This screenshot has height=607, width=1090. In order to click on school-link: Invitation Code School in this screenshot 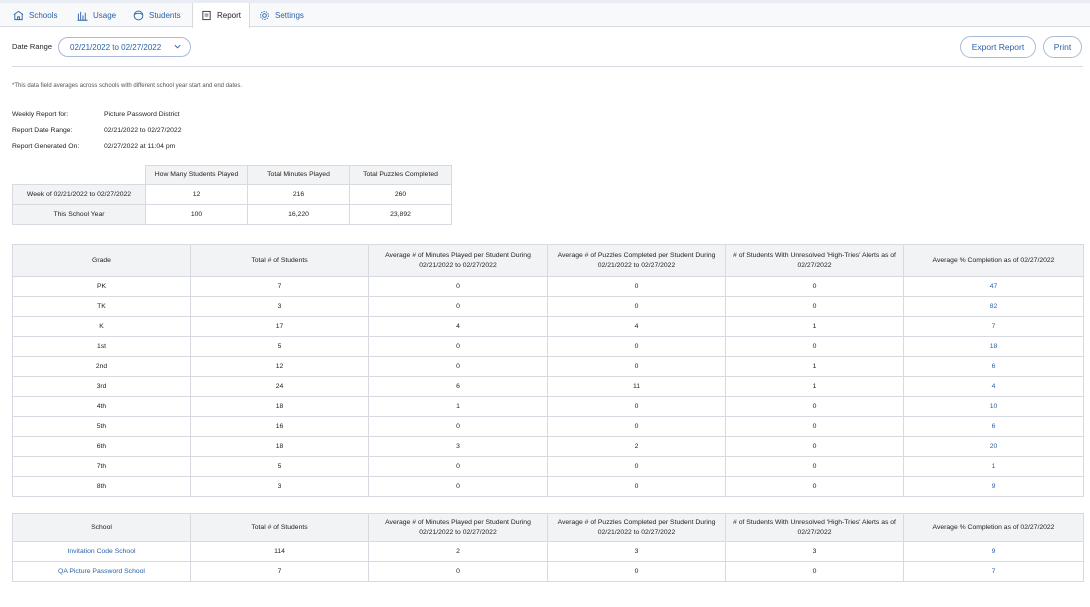, I will do `click(101, 551)`.